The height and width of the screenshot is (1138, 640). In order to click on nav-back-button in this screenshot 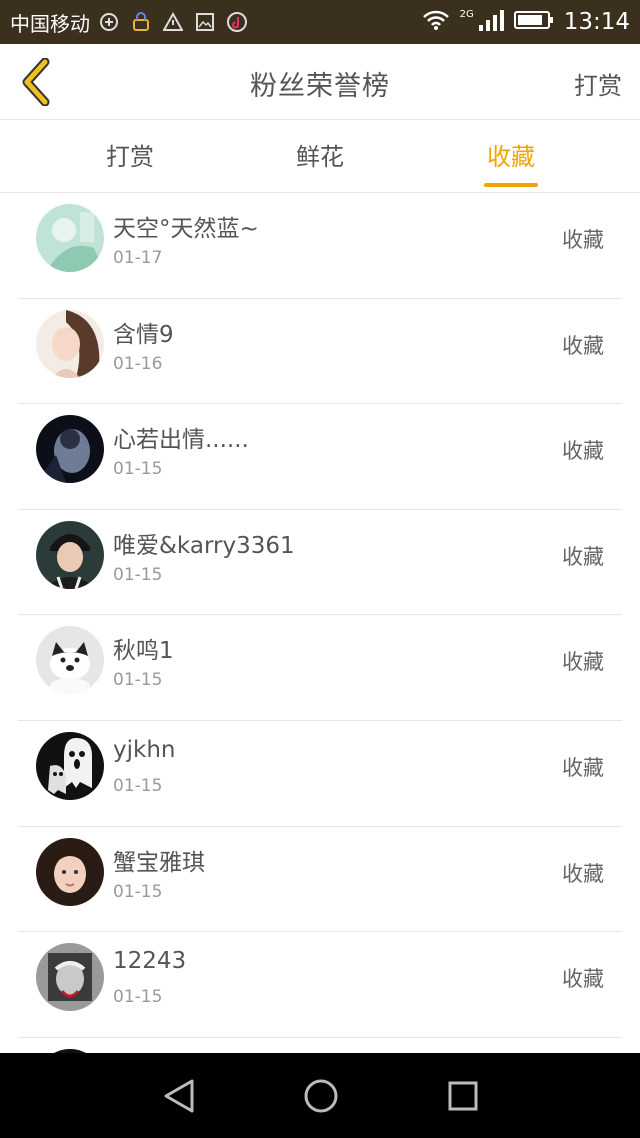, I will do `click(179, 1096)`.